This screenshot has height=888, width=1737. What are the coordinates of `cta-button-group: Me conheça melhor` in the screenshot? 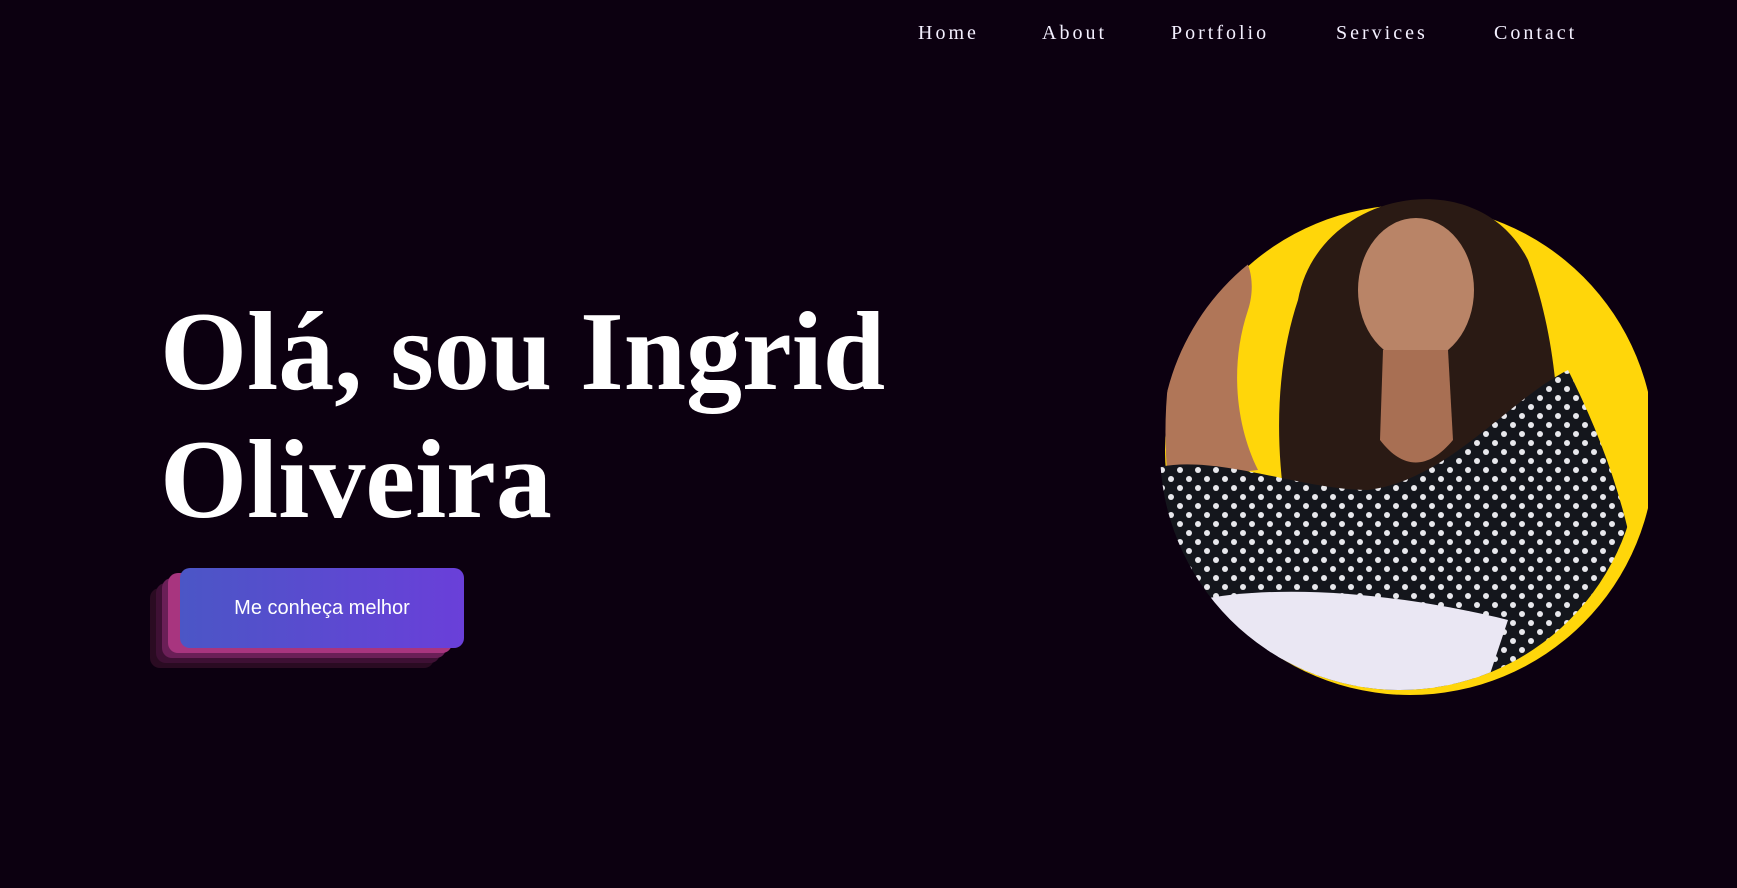 It's located at (307, 623).